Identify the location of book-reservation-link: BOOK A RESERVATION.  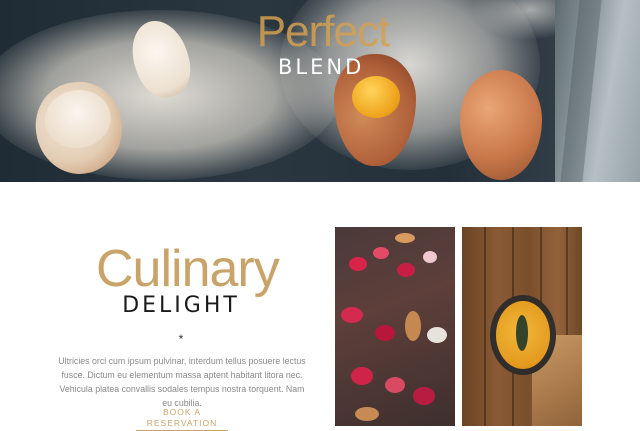
(182, 419).